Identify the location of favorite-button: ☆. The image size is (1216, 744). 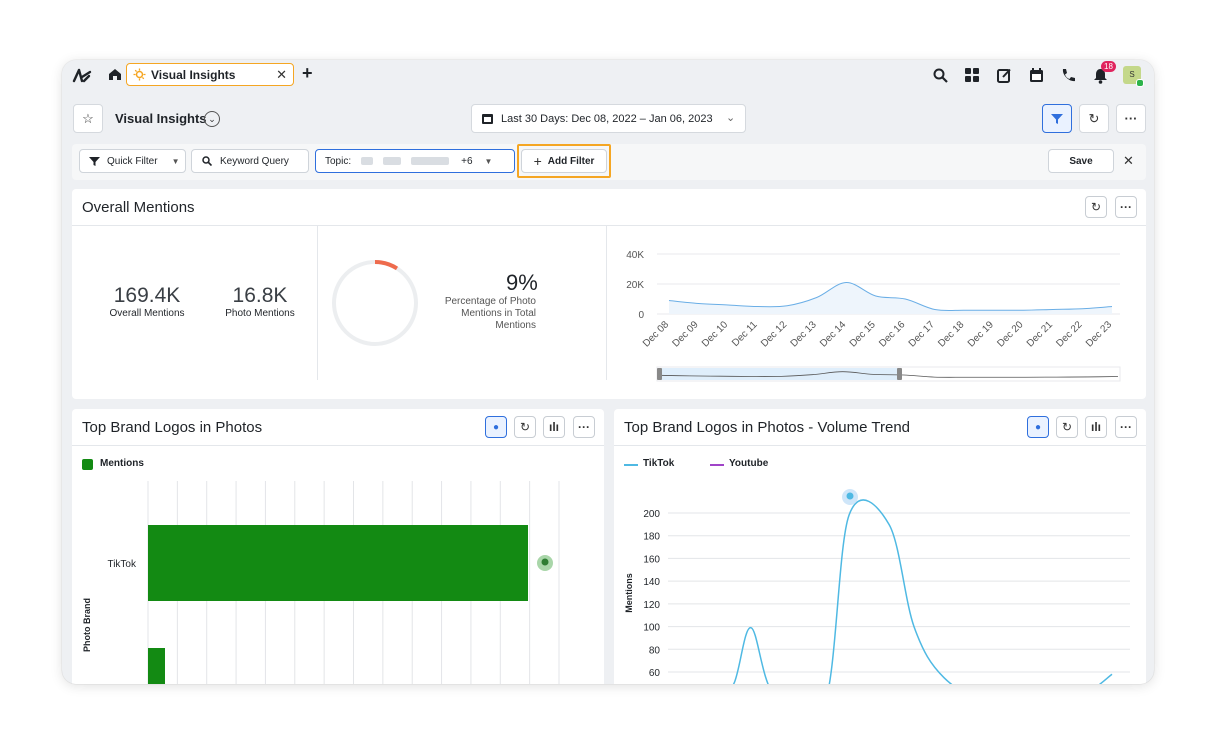
(88, 118).